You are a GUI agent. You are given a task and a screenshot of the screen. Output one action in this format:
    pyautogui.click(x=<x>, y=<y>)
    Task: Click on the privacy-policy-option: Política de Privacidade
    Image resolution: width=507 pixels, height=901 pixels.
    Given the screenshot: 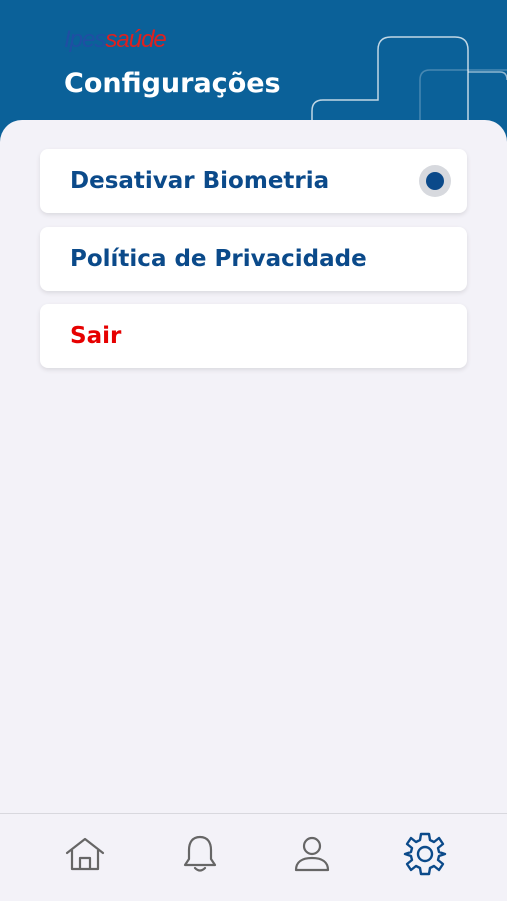 What is the action you would take?
    pyautogui.click(x=253, y=259)
    